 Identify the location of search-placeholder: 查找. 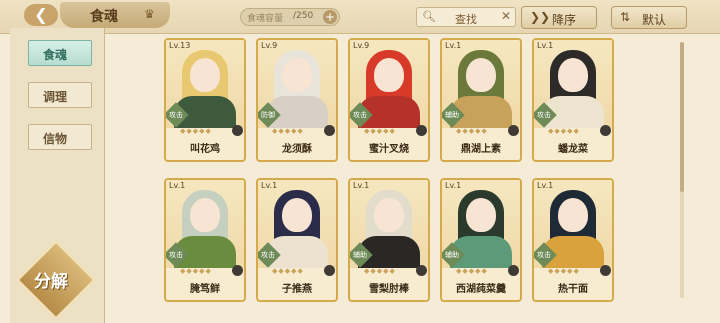
(466, 19).